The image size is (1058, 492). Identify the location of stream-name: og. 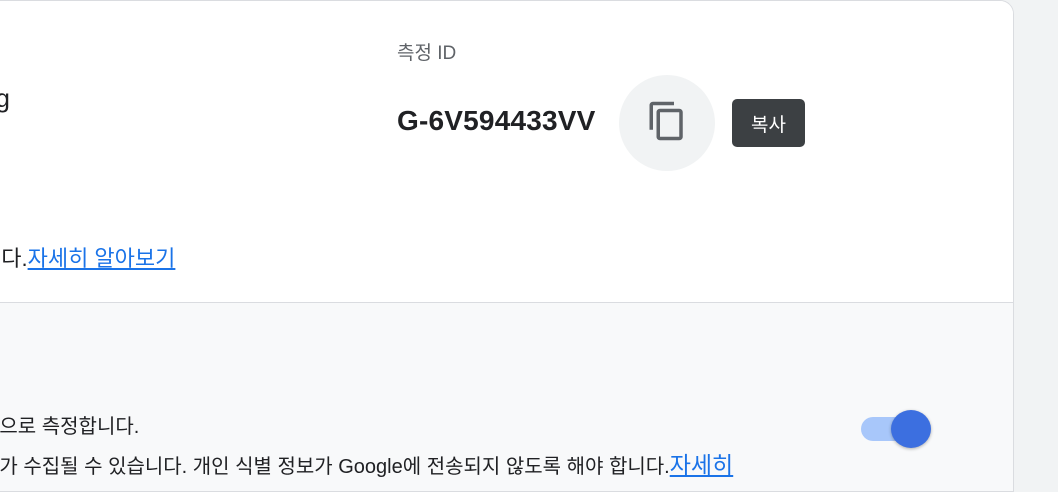
(5, 98).